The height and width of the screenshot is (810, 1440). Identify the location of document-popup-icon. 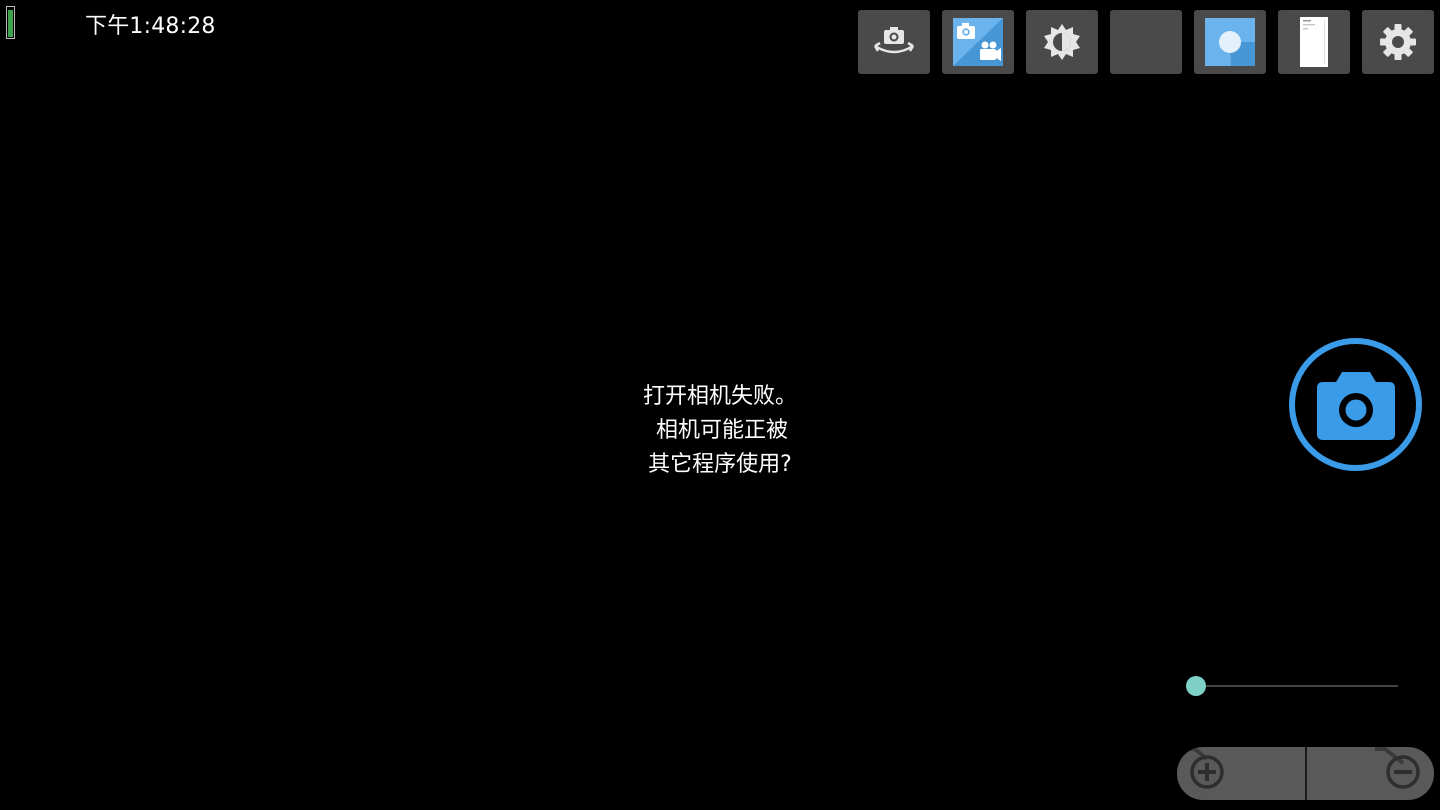
(1314, 42).